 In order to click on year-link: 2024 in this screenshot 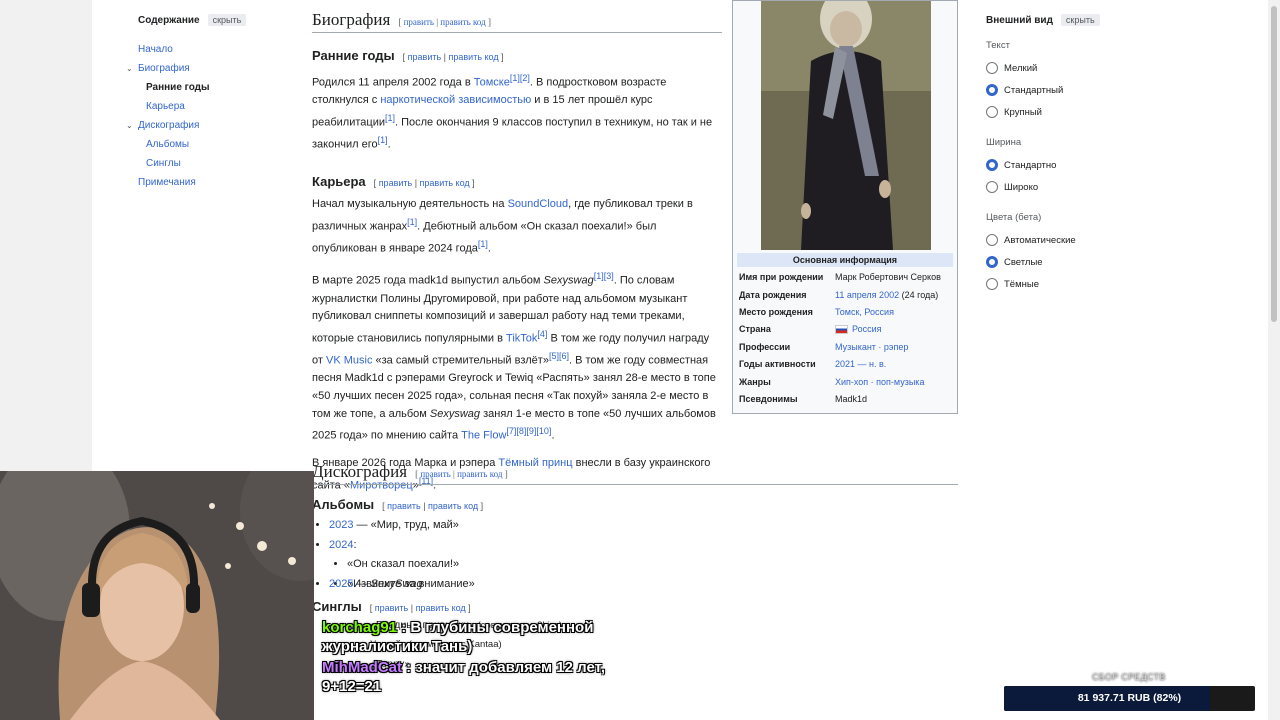, I will do `click(341, 545)`.